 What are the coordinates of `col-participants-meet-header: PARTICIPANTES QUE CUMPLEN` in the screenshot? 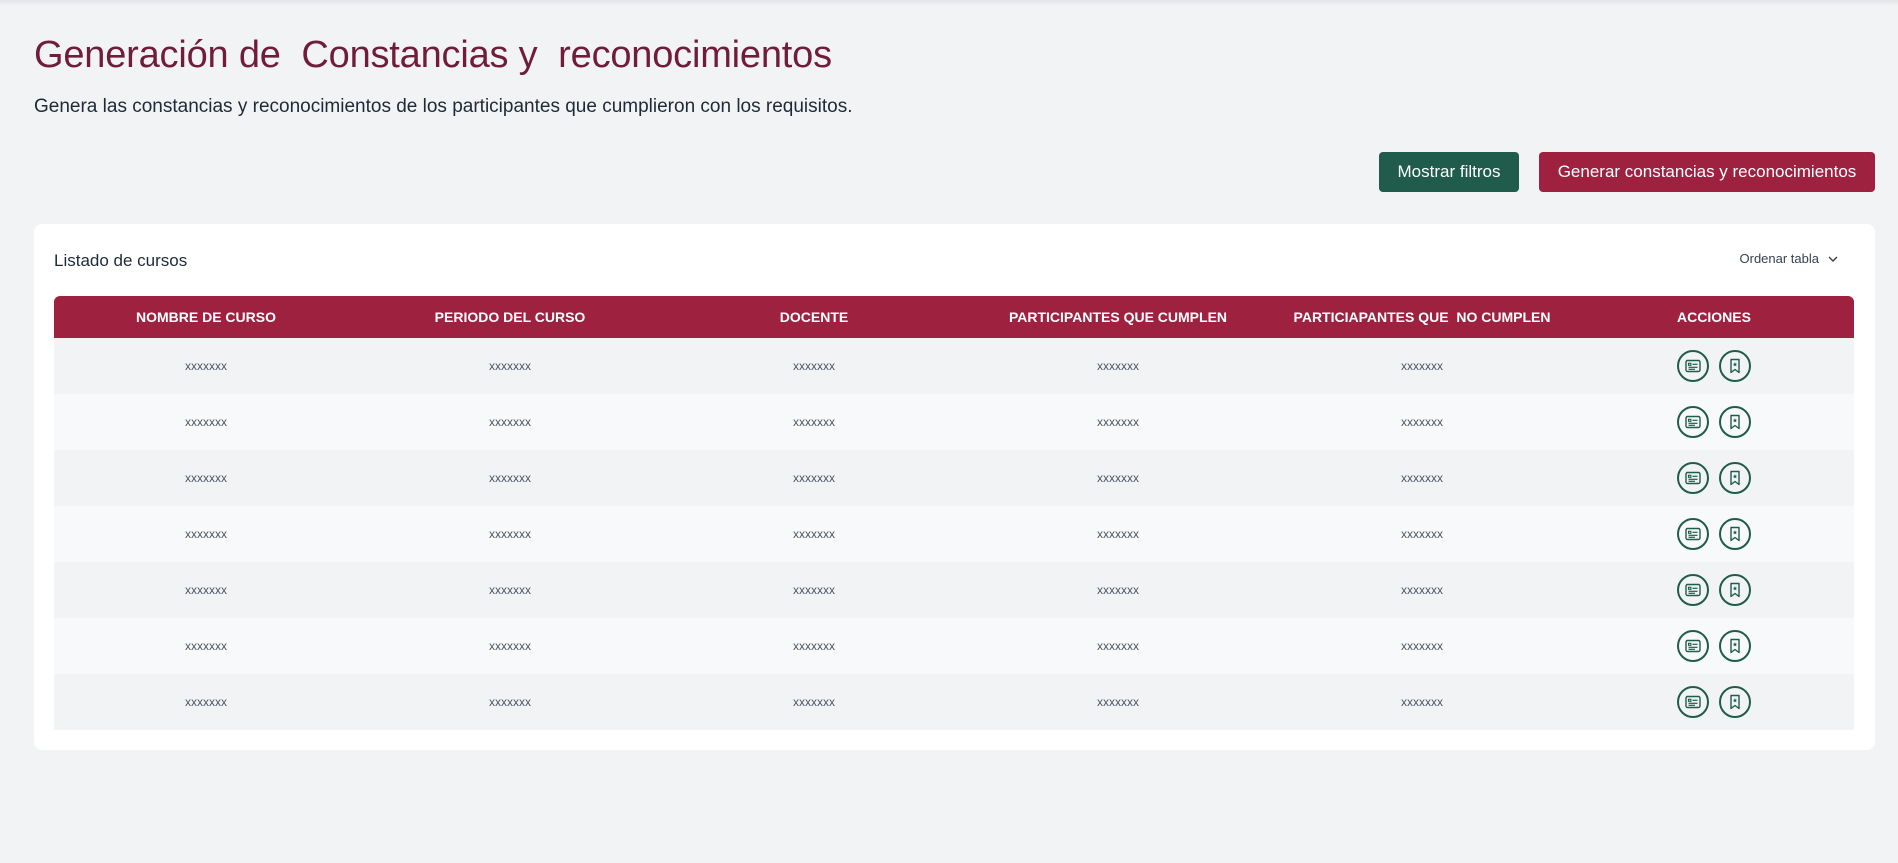 It's located at (1118, 317).